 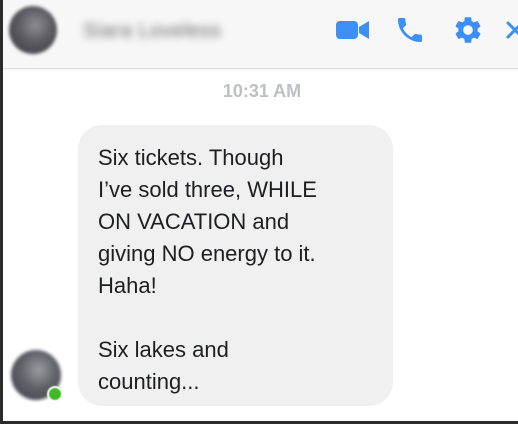 What do you see at coordinates (410, 30) in the screenshot?
I see `phone-call-icon` at bounding box center [410, 30].